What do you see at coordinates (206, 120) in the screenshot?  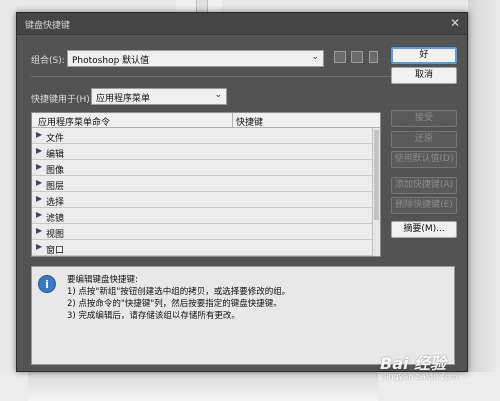 I see `table-header: 应用程序菜单命令 快捷键` at bounding box center [206, 120].